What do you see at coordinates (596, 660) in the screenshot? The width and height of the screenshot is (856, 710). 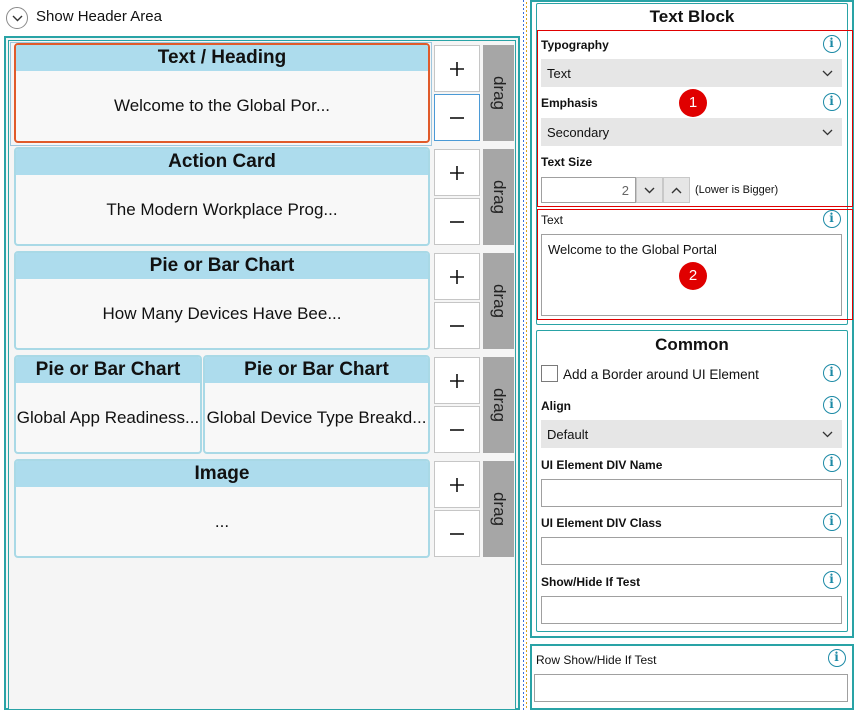 I see `row-show-hide-label: Row Show/Hide If Test` at bounding box center [596, 660].